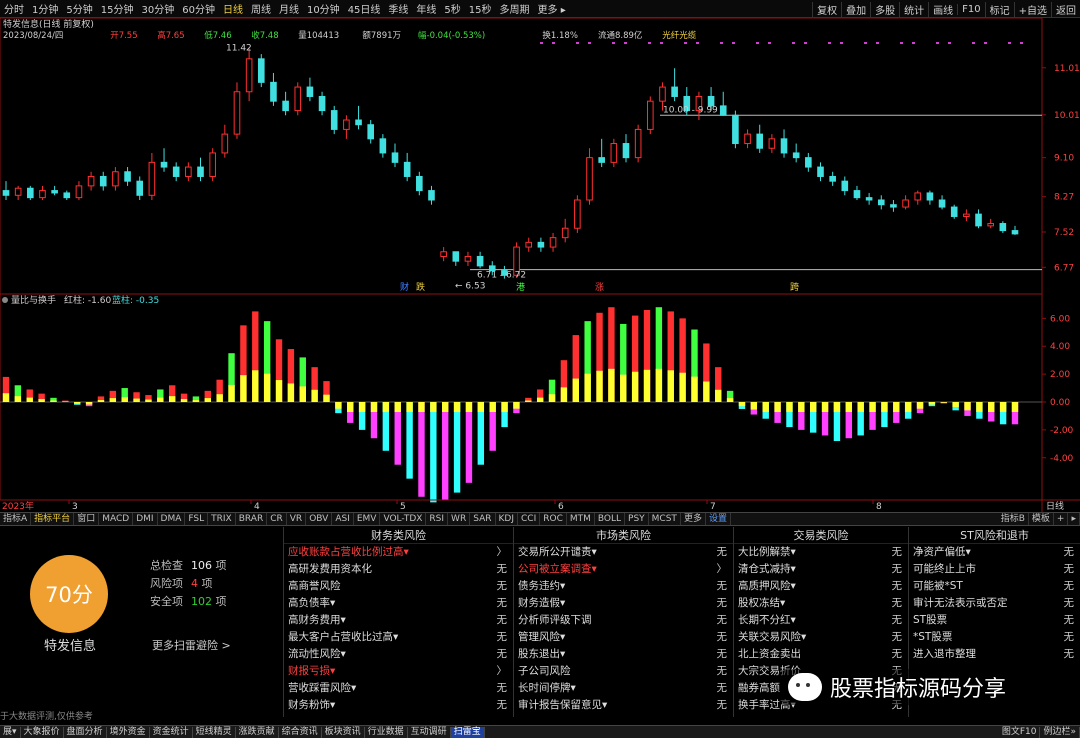  Describe the element at coordinates (994, 586) in the screenshot. I see `risk-row: 可能被*ST 无` at that location.